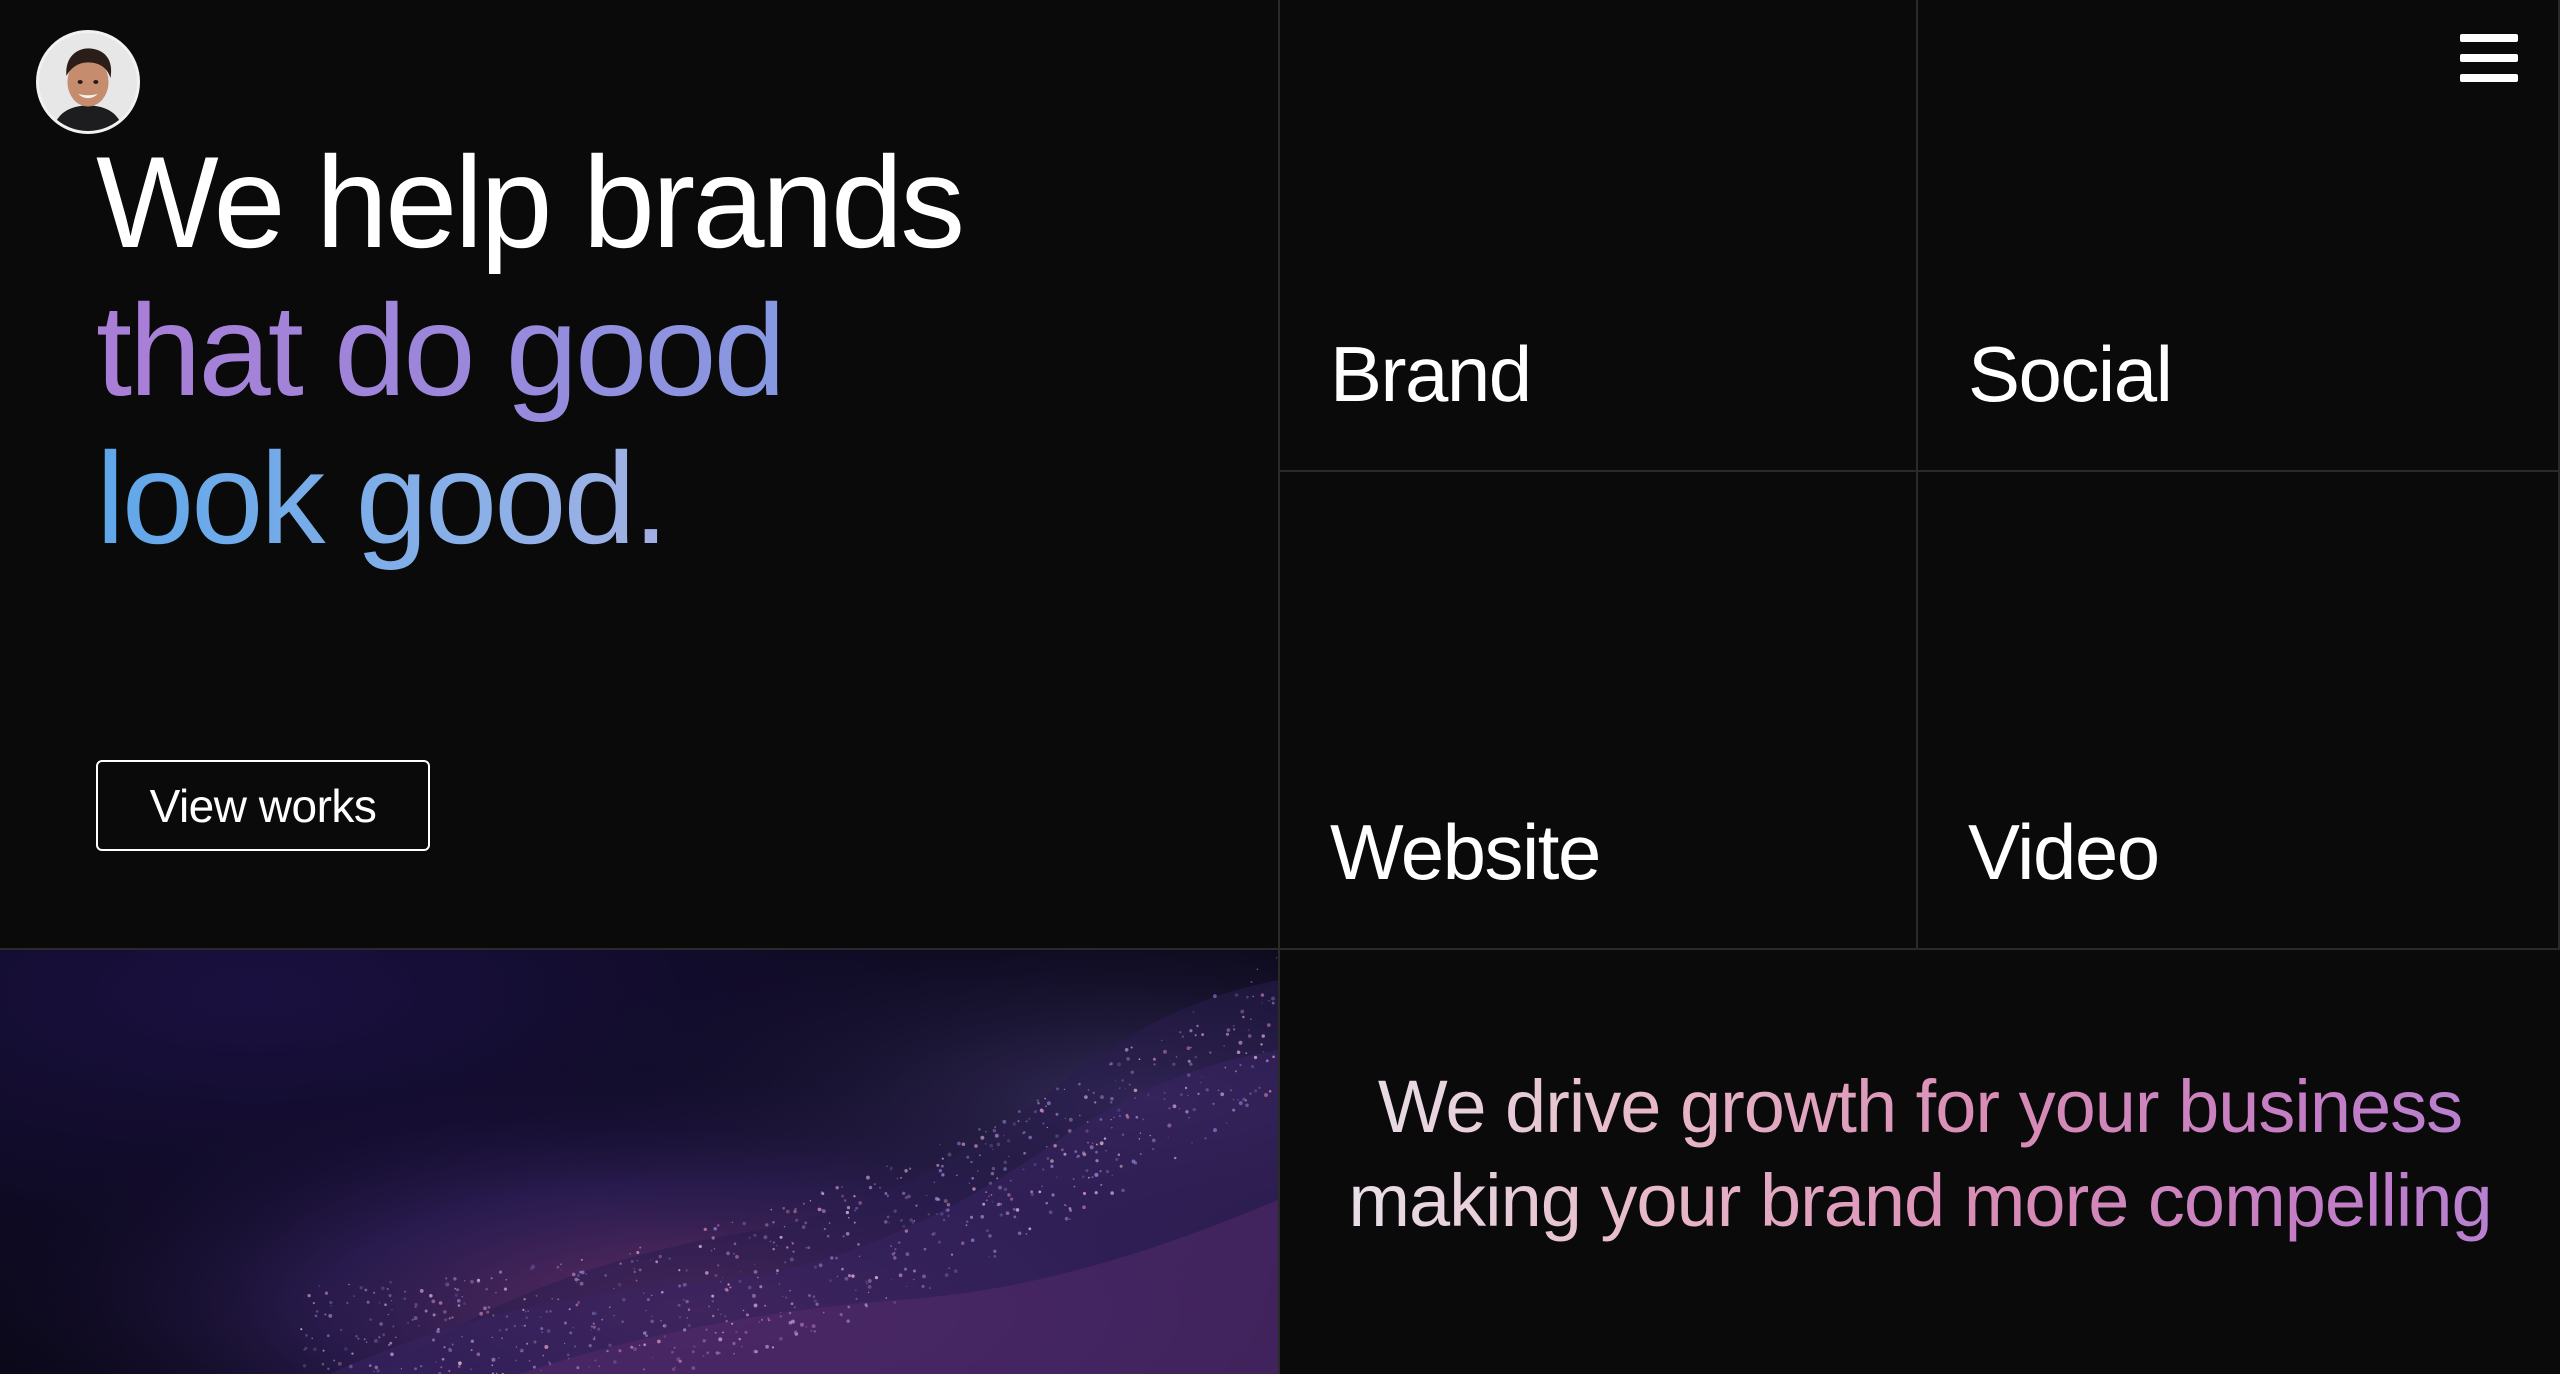 The image size is (2560, 1374). Describe the element at coordinates (2239, 710) in the screenshot. I see `service-tile-video: Video` at that location.